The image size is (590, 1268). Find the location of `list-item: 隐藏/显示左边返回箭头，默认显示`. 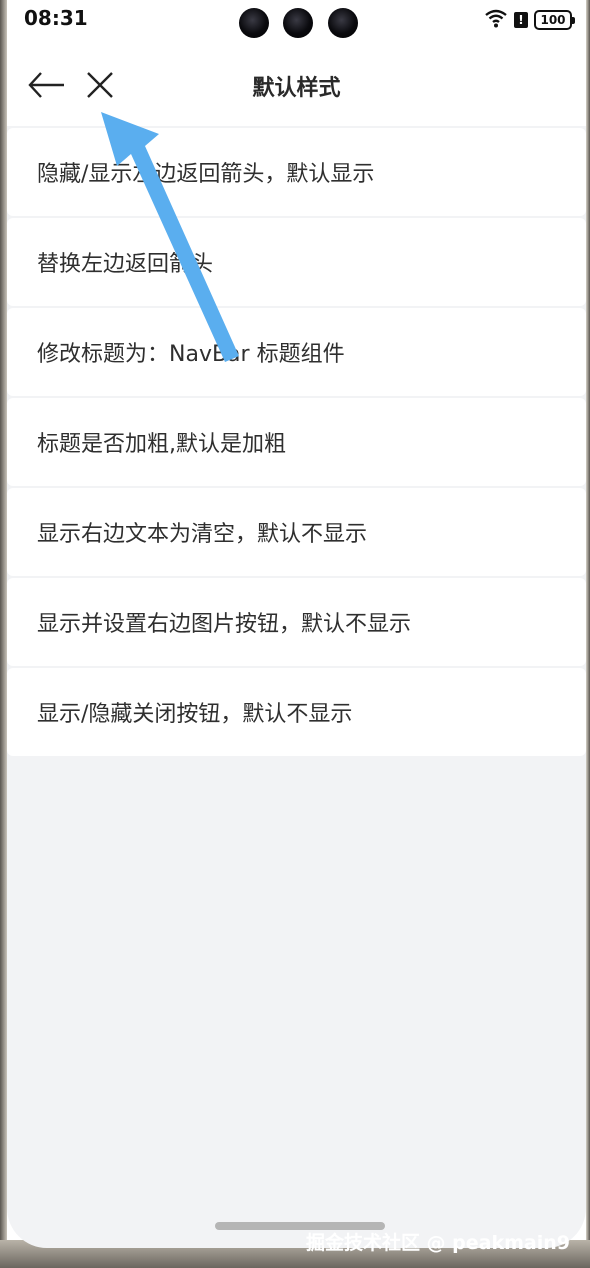

list-item: 隐藏/显示左边返回箭头，默认显示 is located at coordinates (296, 172).